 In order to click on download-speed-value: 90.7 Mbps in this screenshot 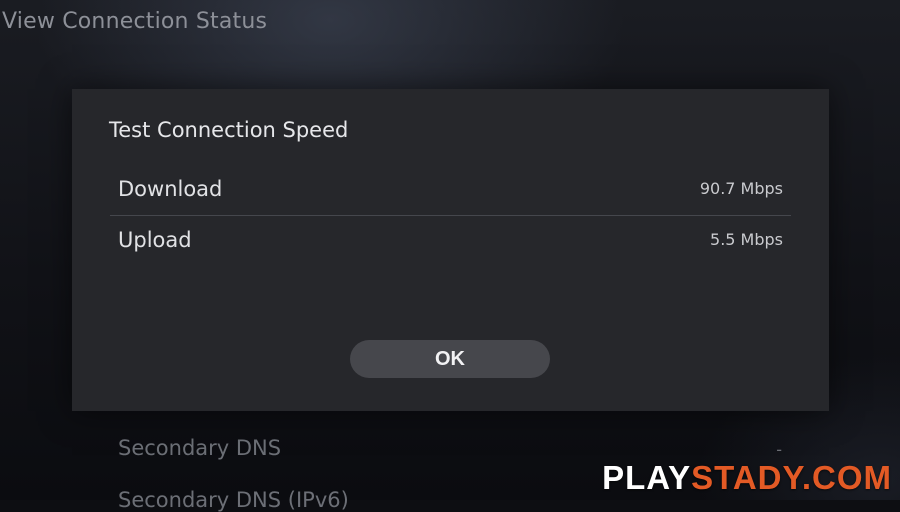, I will do `click(741, 188)`.